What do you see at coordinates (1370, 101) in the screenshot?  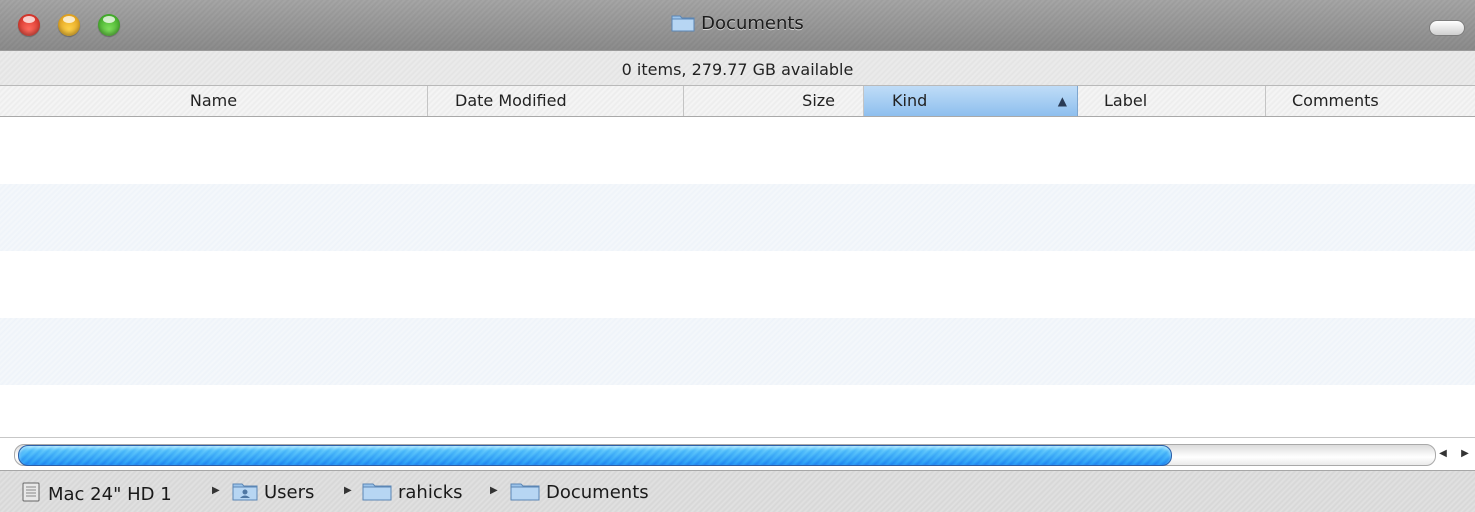 I see `column-header-comments: Comments` at bounding box center [1370, 101].